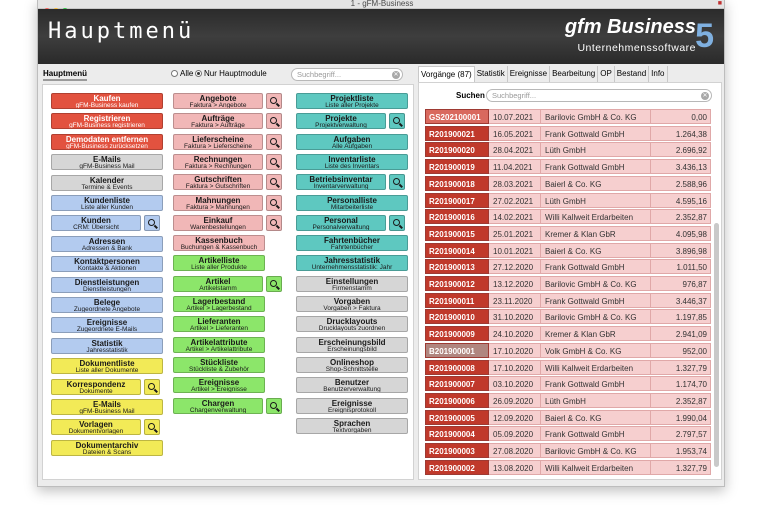 This screenshot has width=762, height=508. What do you see at coordinates (218, 406) in the screenshot?
I see `menu-button-chargen: Chargen Chargenverwaltung` at bounding box center [218, 406].